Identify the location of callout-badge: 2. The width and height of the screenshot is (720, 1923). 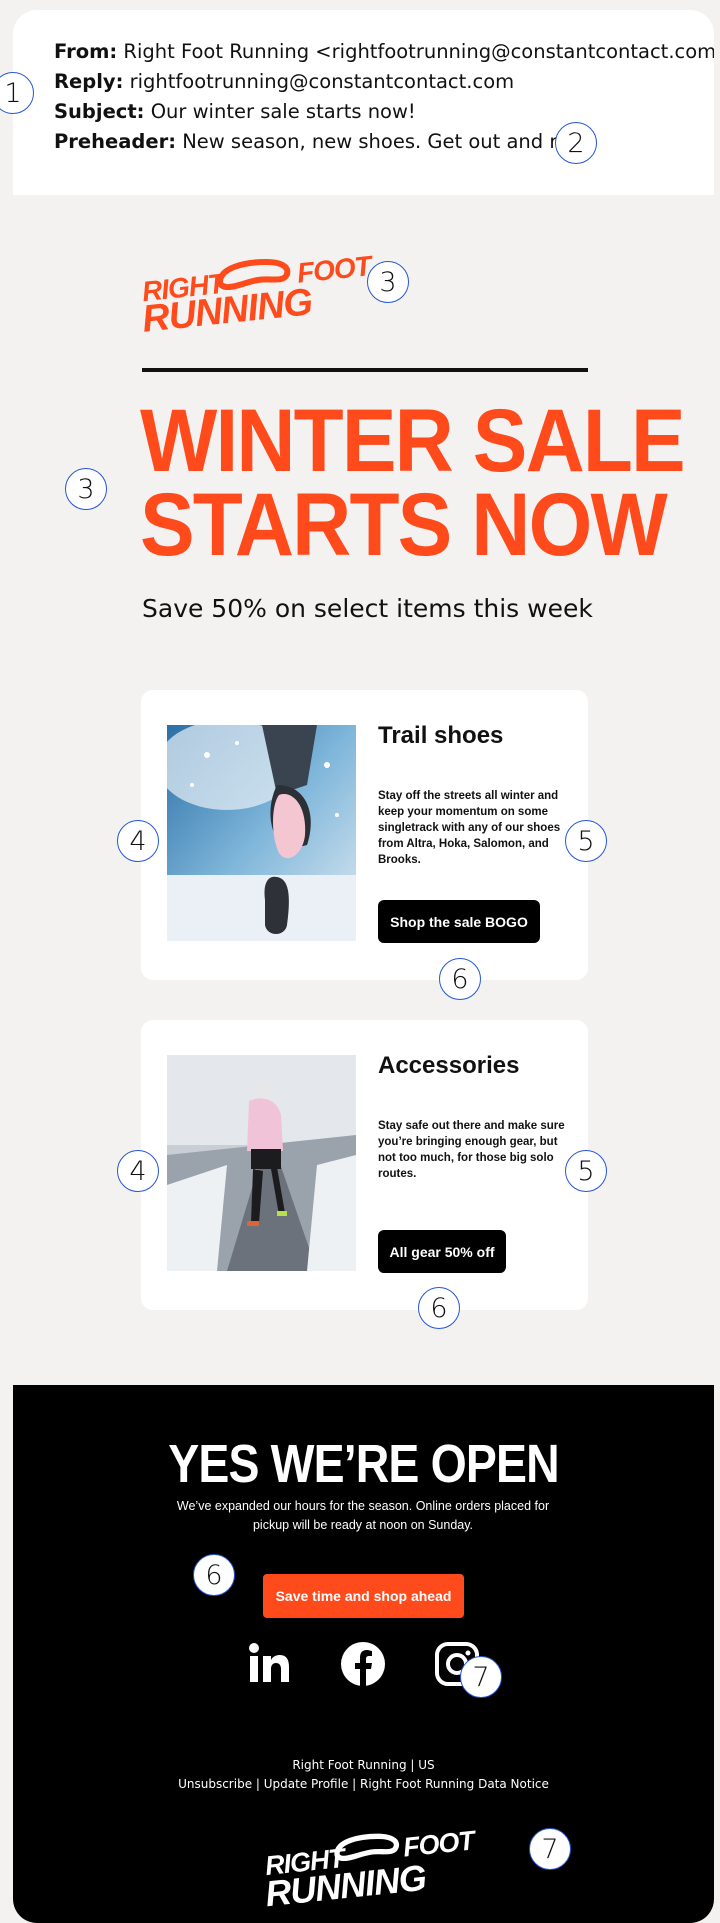
(576, 143).